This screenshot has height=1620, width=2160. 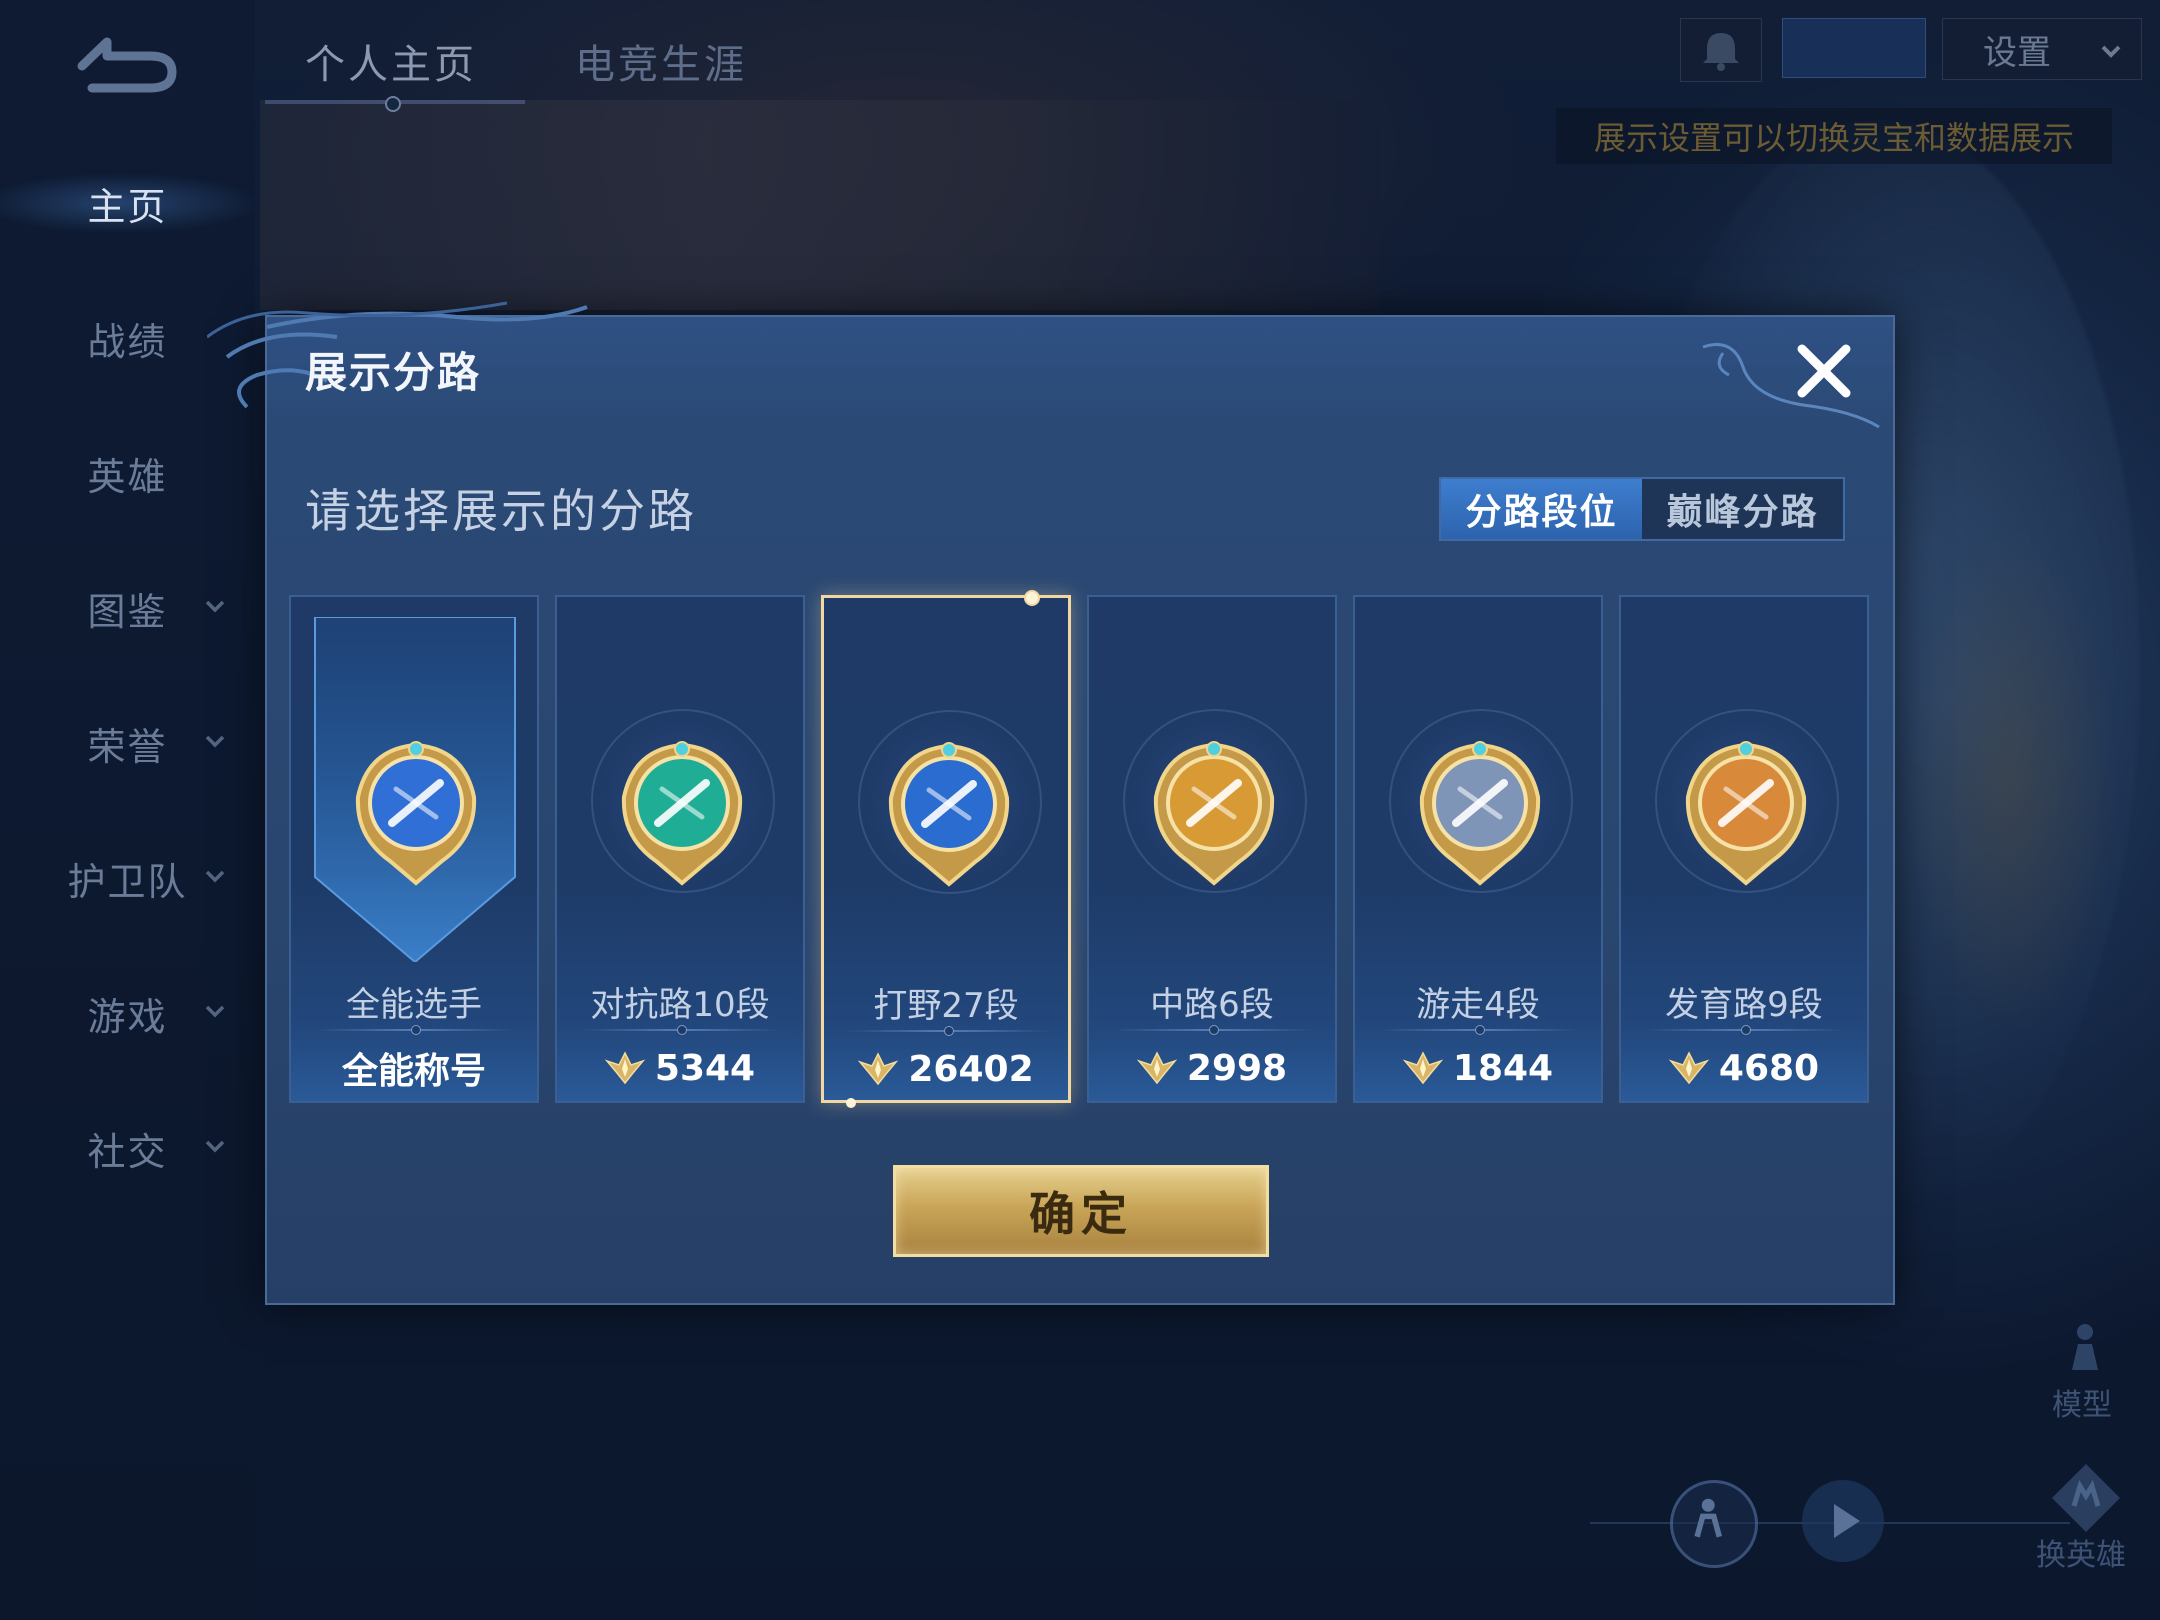 I want to click on bell-icon, so click(x=1721, y=52).